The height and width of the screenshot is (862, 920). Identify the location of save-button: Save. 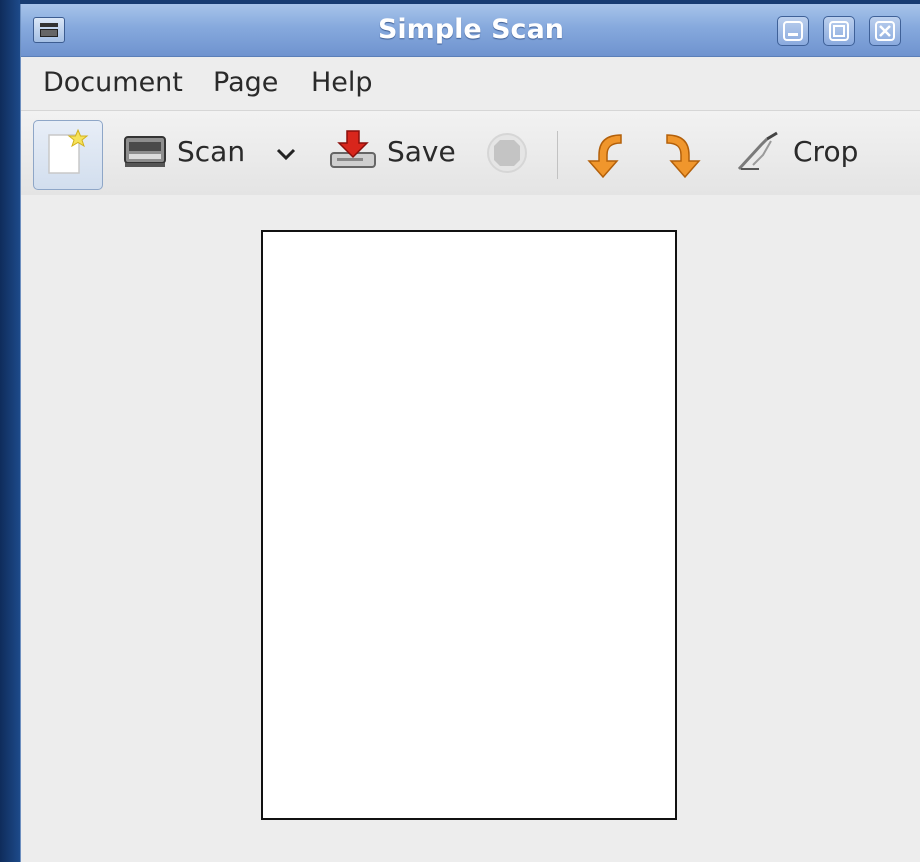
(402, 153).